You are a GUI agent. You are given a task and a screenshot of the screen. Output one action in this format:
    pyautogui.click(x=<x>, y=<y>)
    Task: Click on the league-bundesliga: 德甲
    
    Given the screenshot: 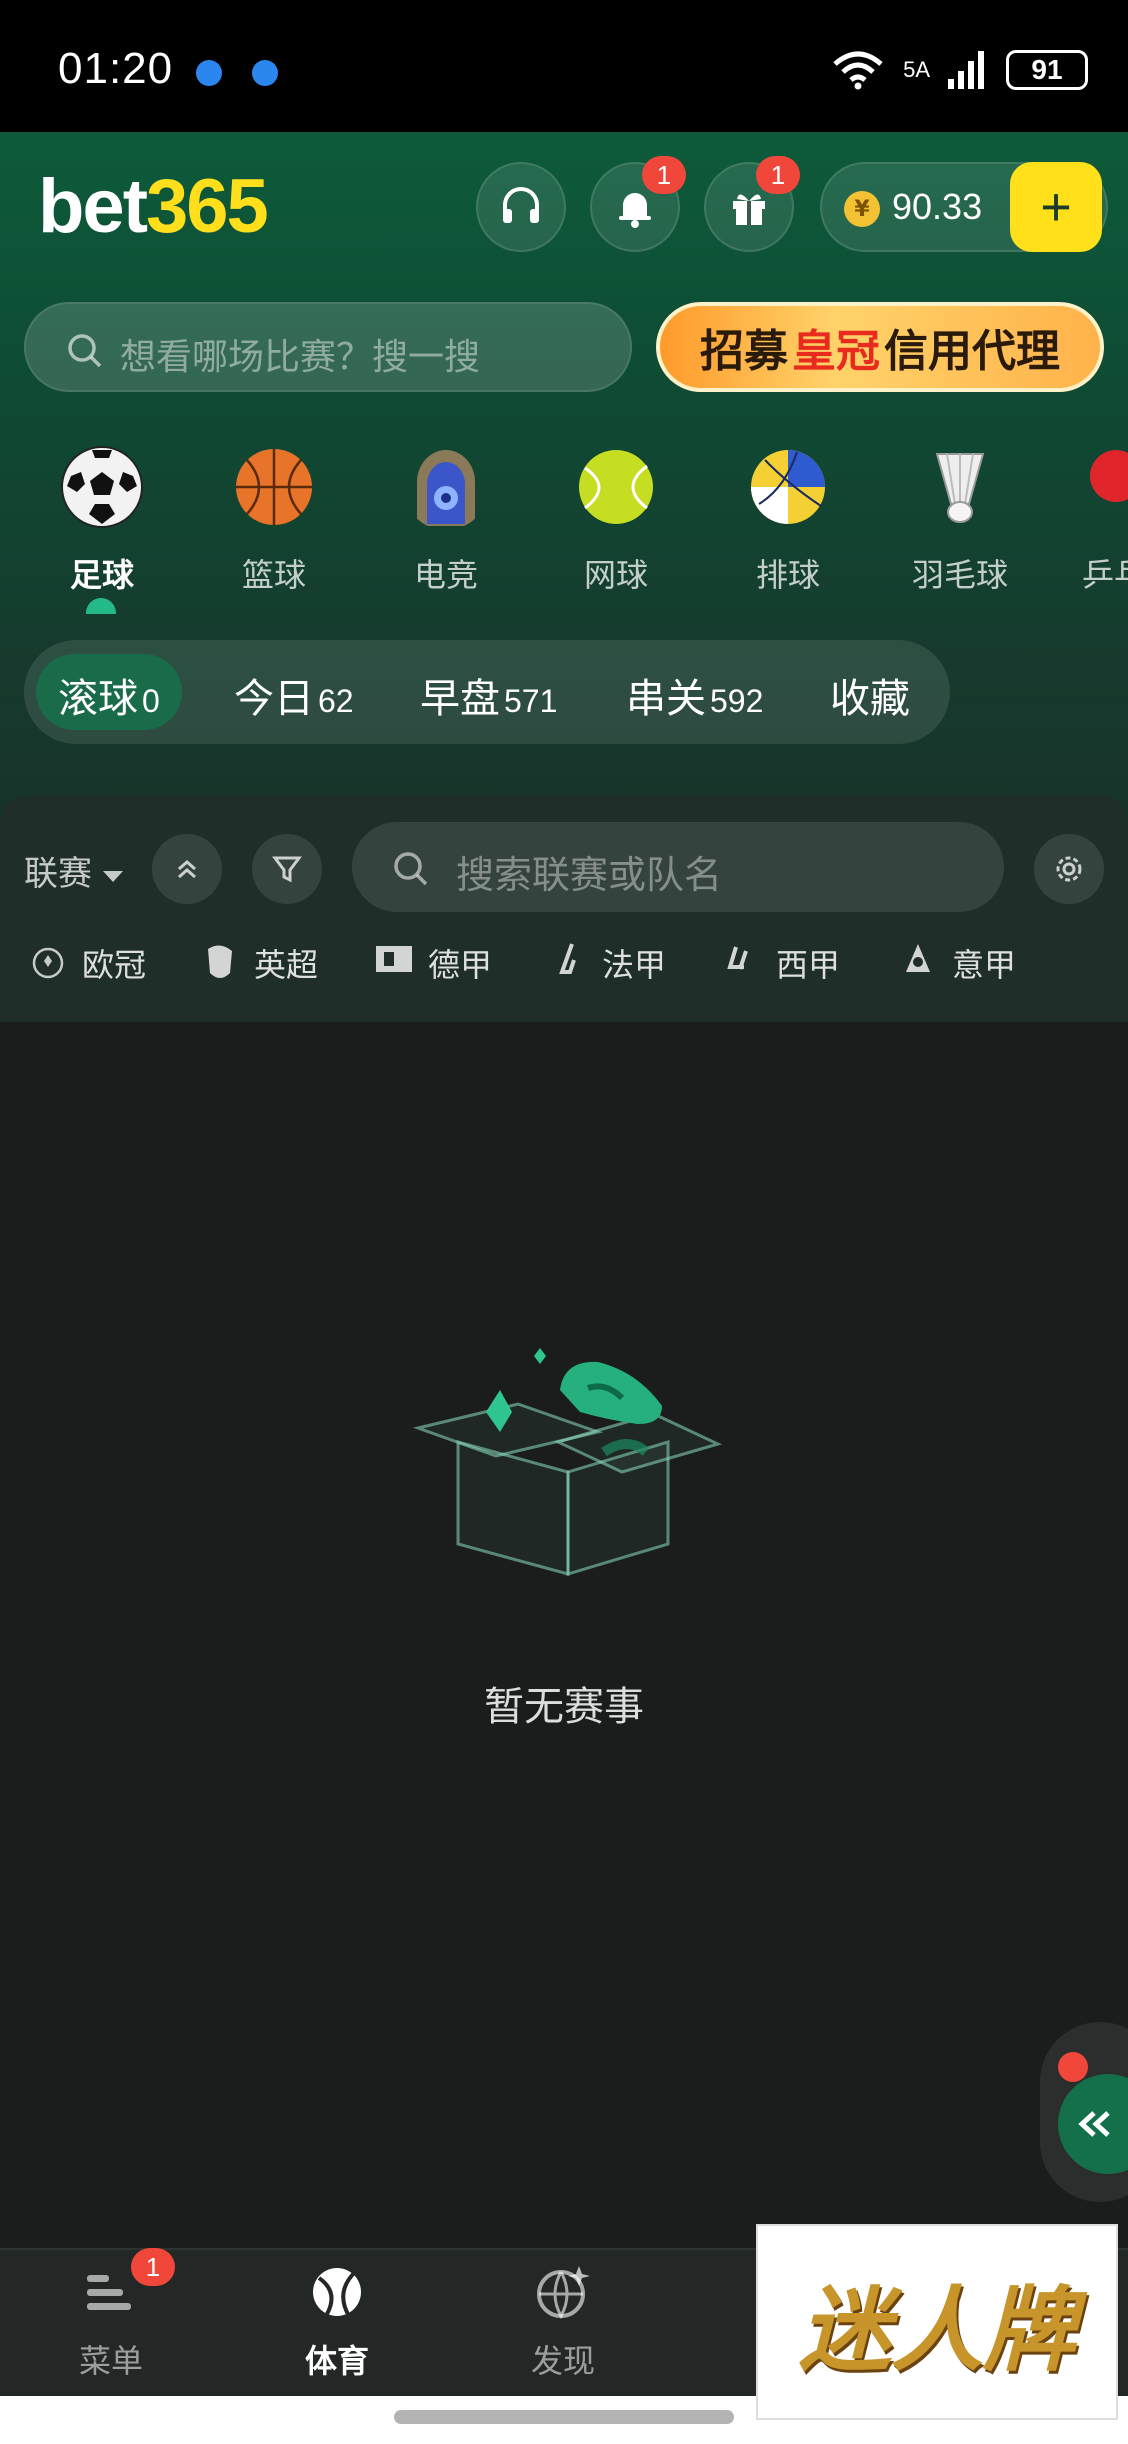 What is the action you would take?
    pyautogui.click(x=433, y=963)
    